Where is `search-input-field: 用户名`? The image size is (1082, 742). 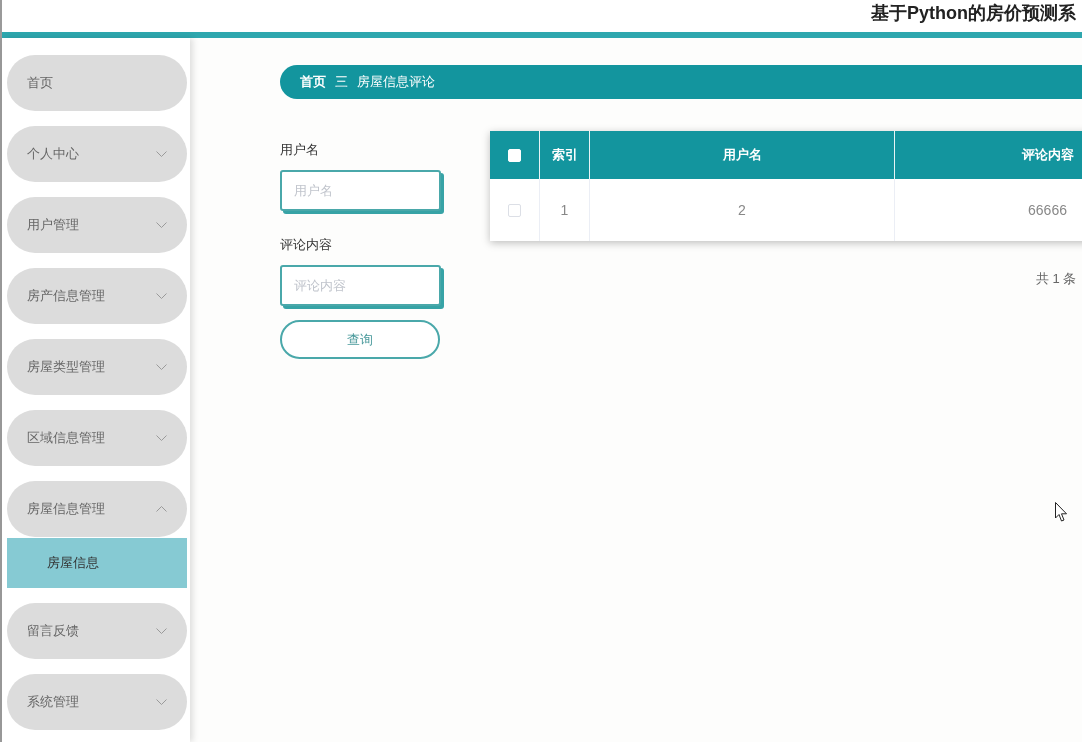 search-input-field: 用户名 is located at coordinates (360, 190).